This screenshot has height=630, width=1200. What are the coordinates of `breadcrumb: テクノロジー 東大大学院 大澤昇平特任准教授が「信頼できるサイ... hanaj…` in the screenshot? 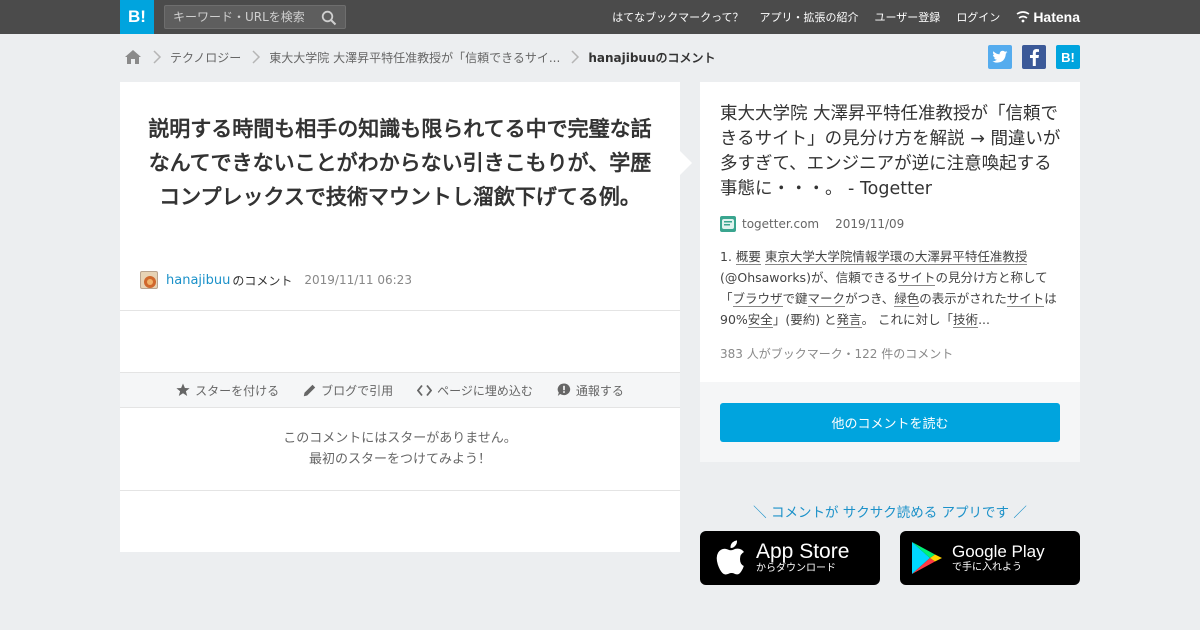 It's located at (420, 57).